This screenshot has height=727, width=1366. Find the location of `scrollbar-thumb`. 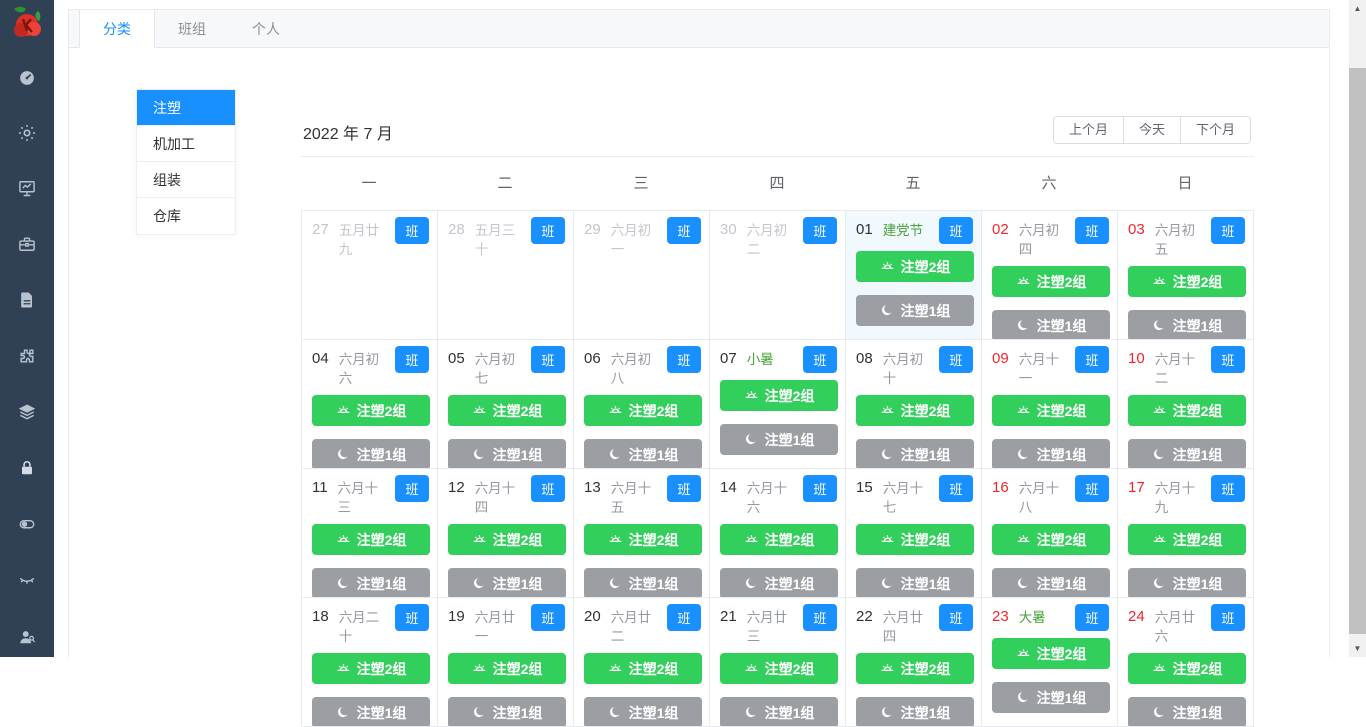

scrollbar-thumb is located at coordinates (1357, 351).